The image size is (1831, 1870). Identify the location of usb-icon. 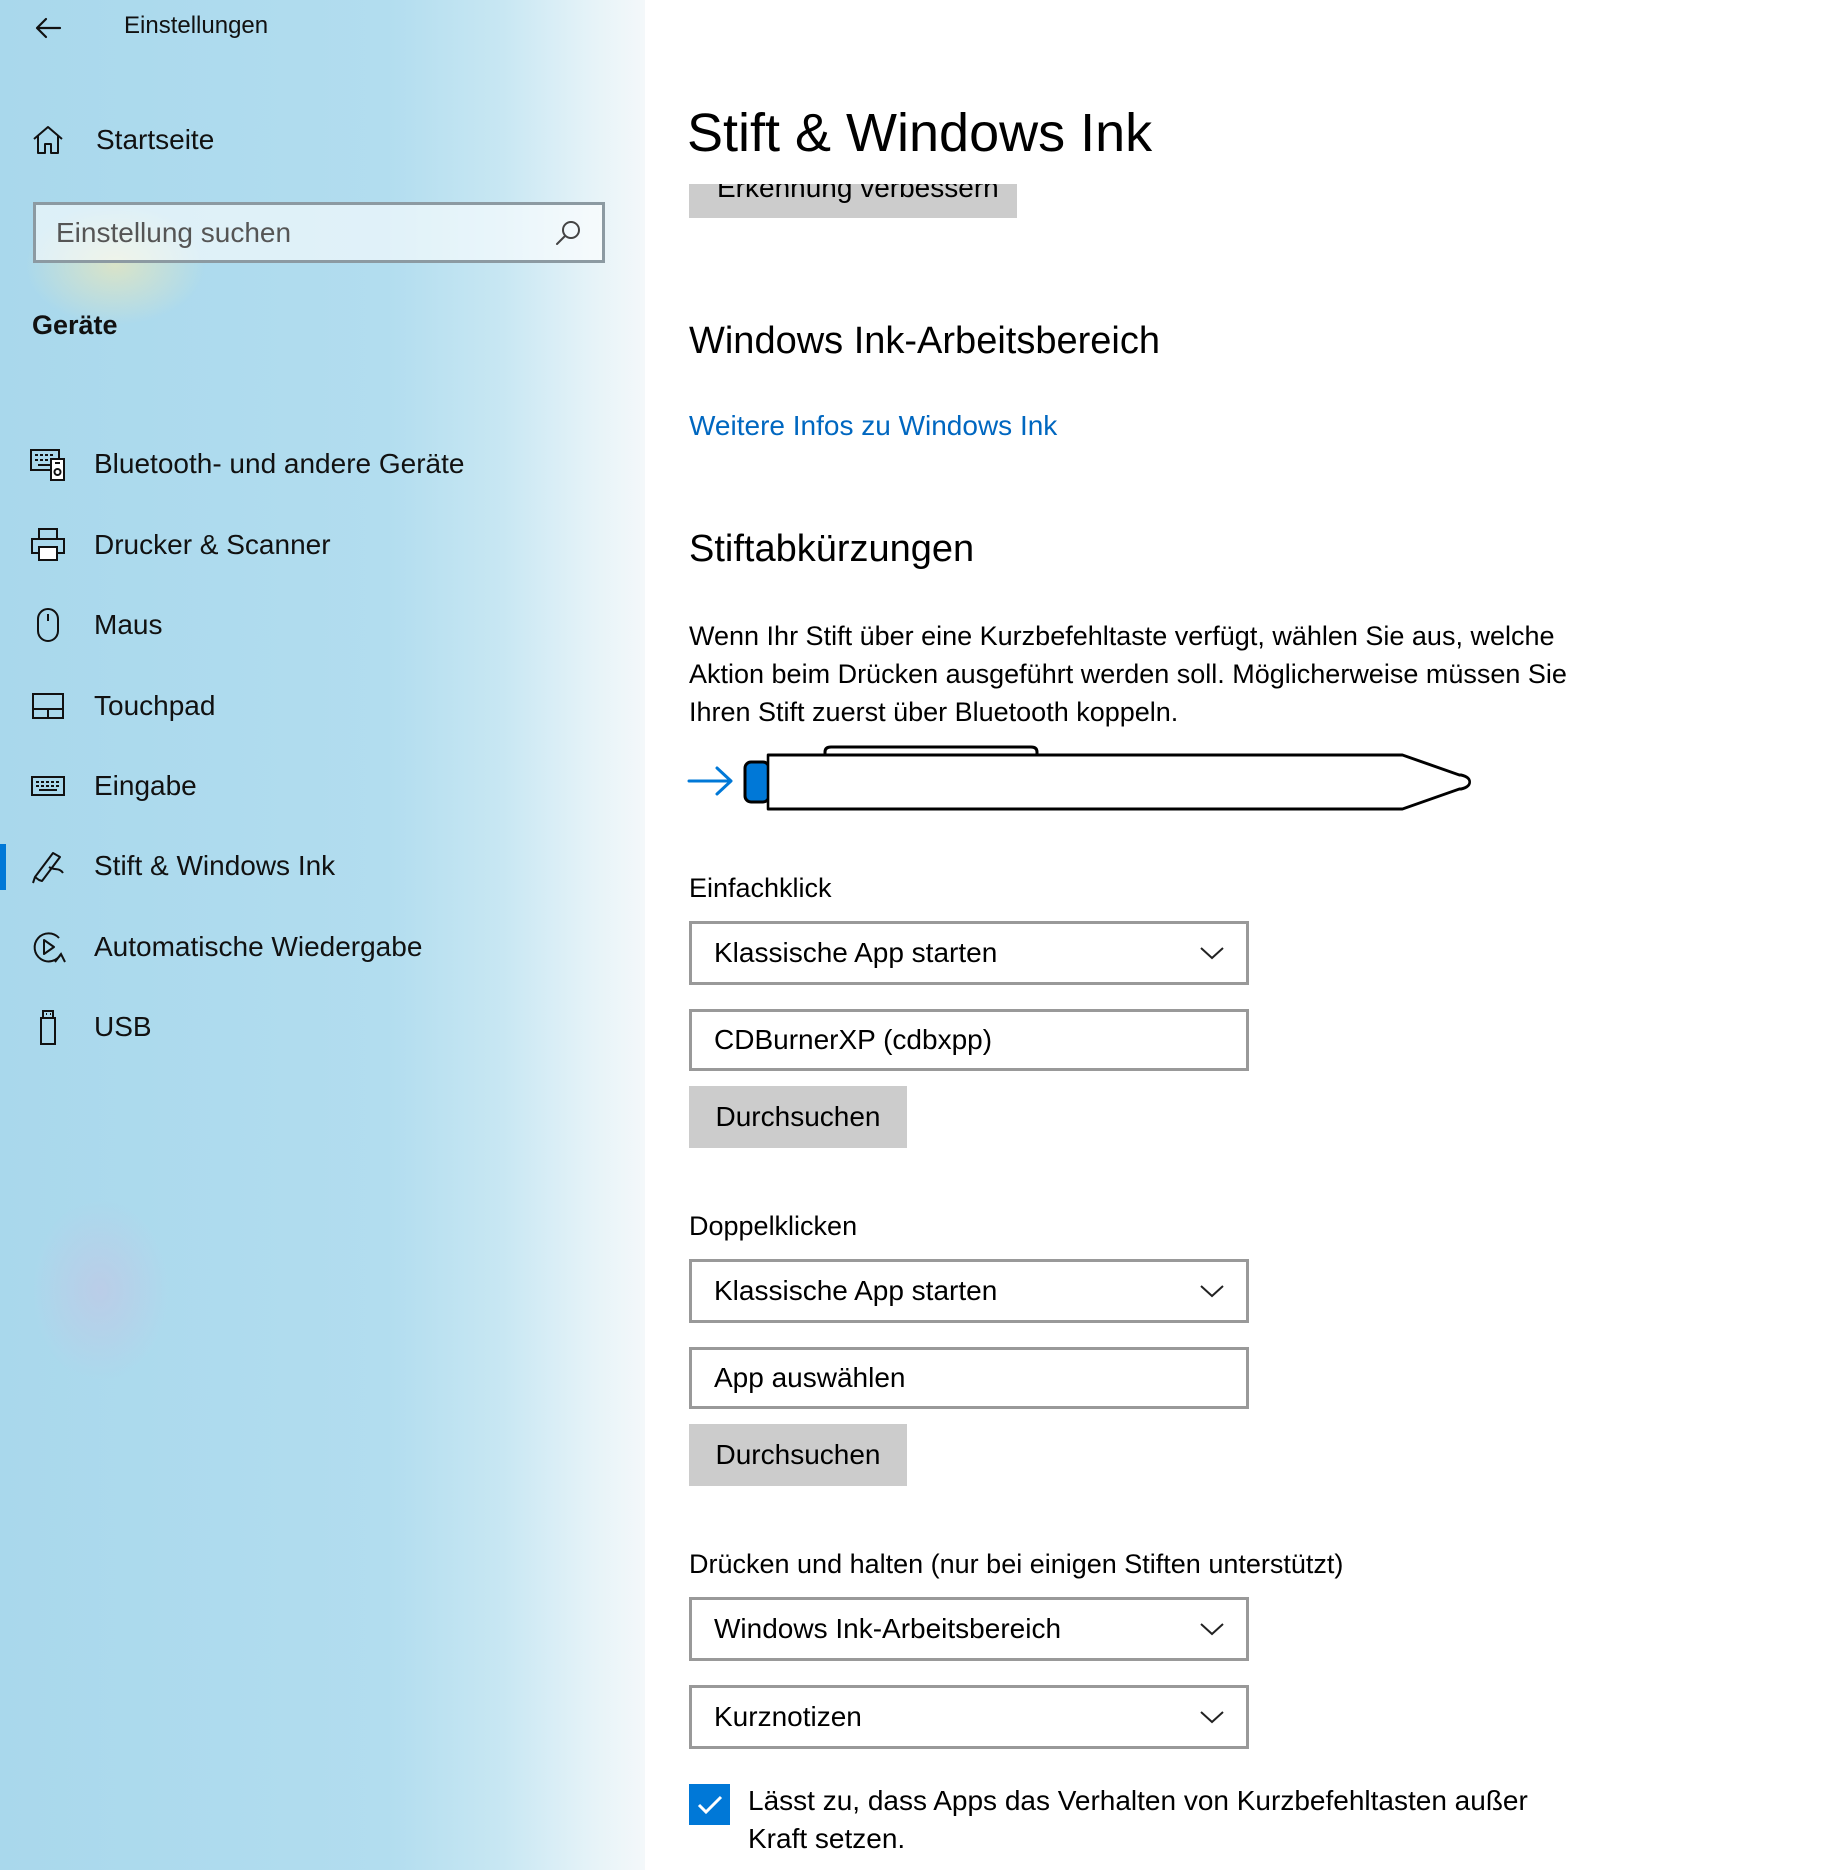
(48, 1027).